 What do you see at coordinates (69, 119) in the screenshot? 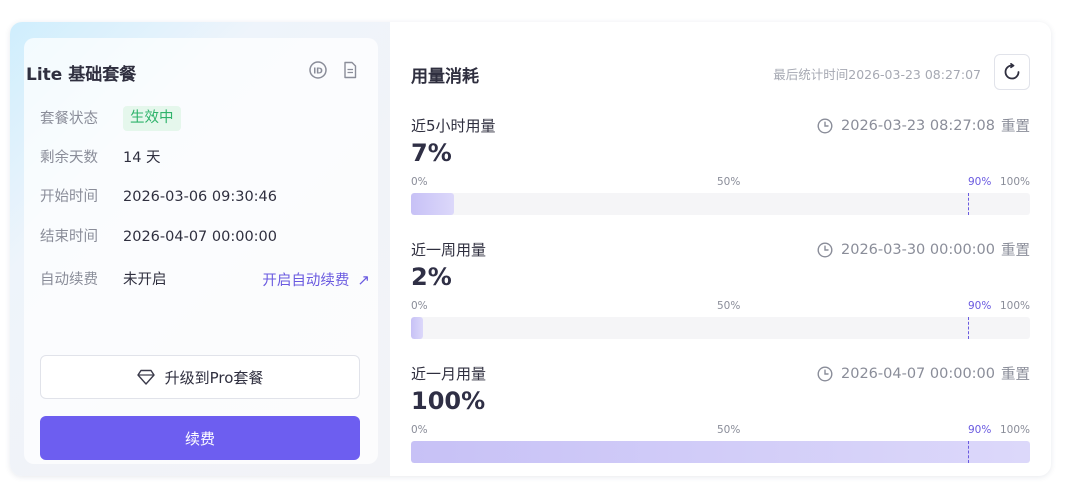
I see `plan-status-label: 套餐状态` at bounding box center [69, 119].